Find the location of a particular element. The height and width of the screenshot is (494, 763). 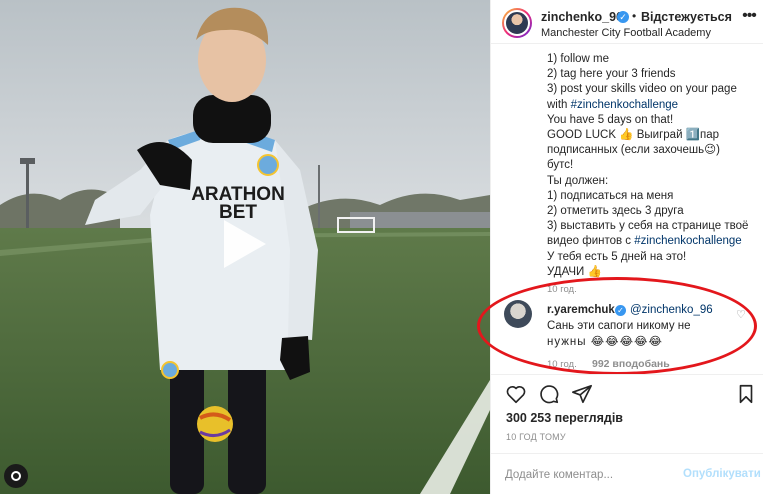

post-actions-bar is located at coordinates (627, 392).